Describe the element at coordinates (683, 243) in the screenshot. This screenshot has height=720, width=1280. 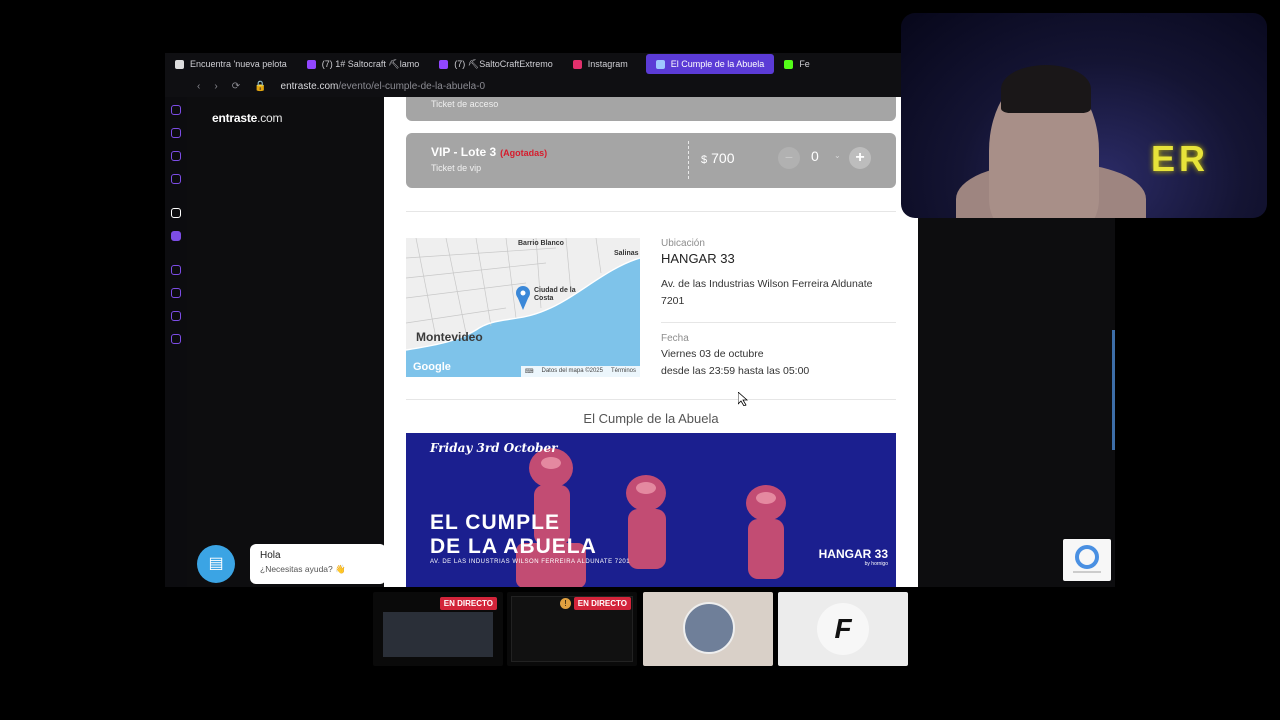
I see `location-label: Ubicación` at that location.